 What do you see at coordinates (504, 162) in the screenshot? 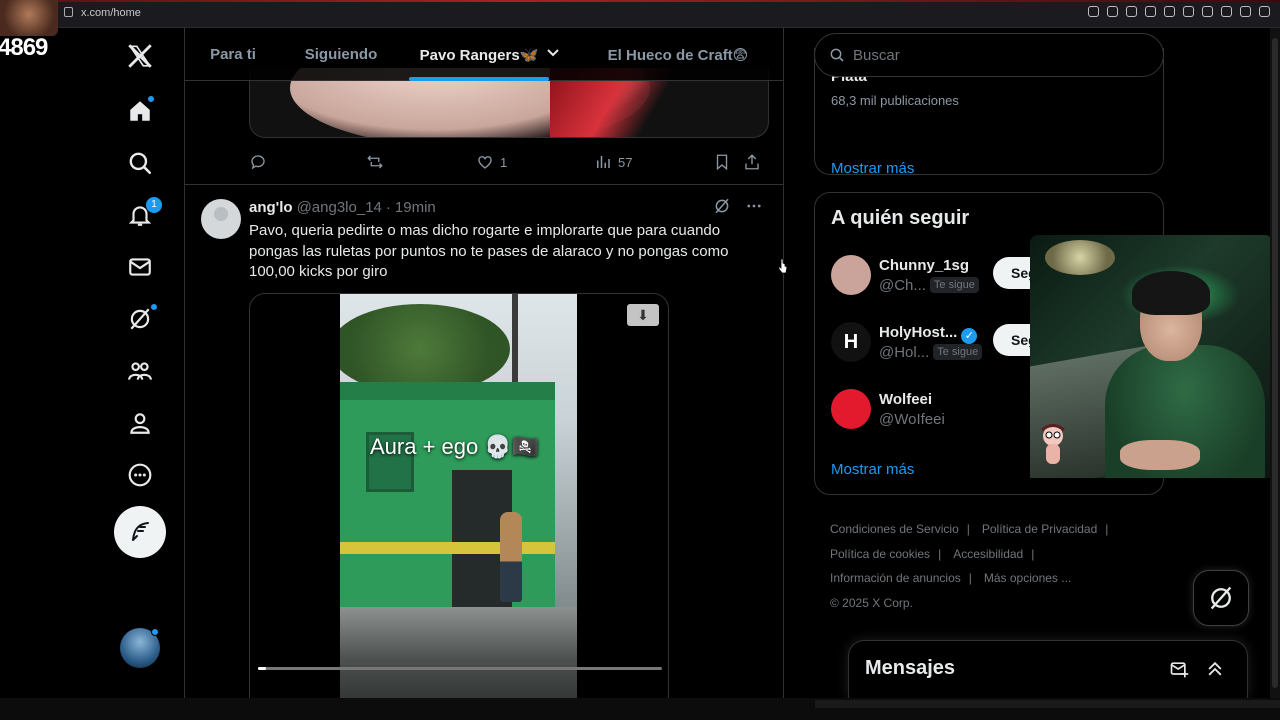
I see `like-count: 1` at bounding box center [504, 162].